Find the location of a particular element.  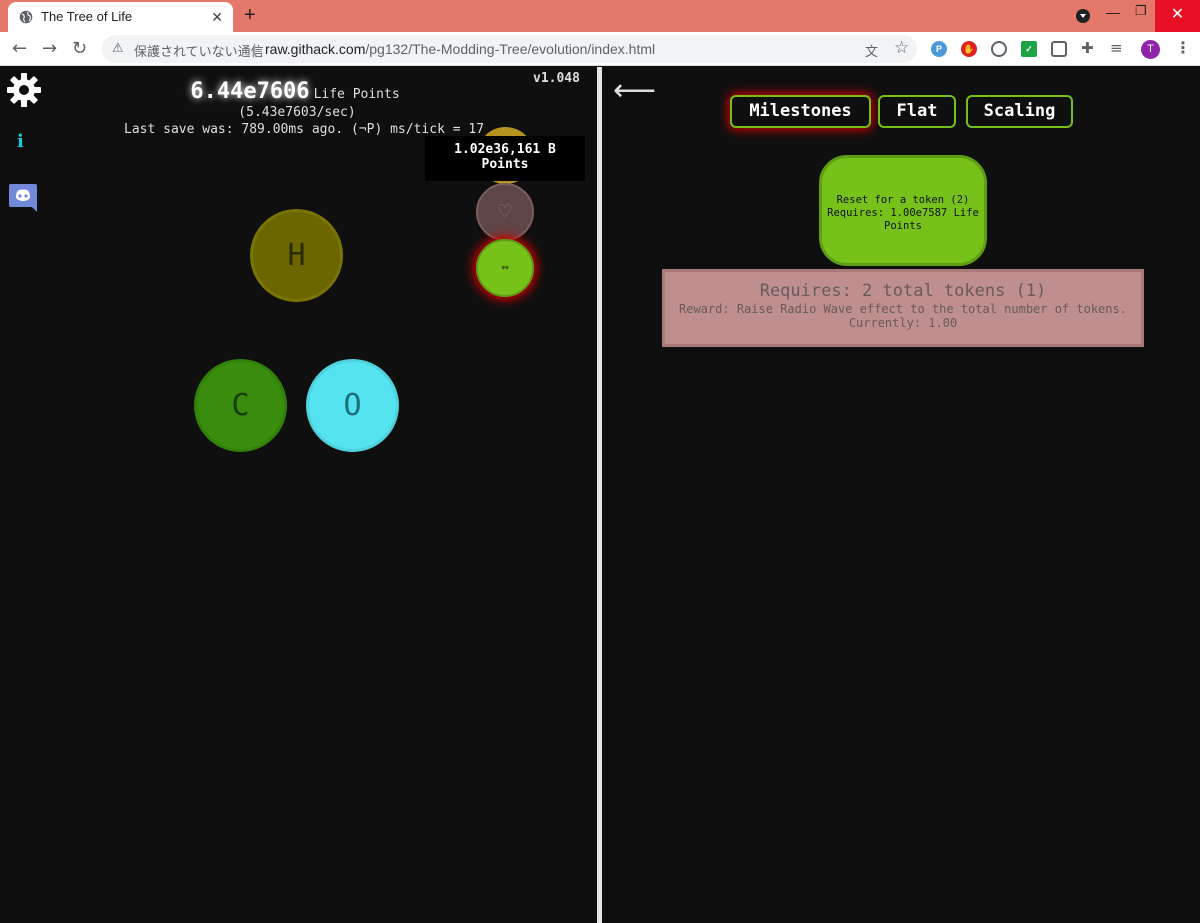

browser-tab-strip: The Tree of Life ✕ + — ❐ ✕ is located at coordinates (600, 16).